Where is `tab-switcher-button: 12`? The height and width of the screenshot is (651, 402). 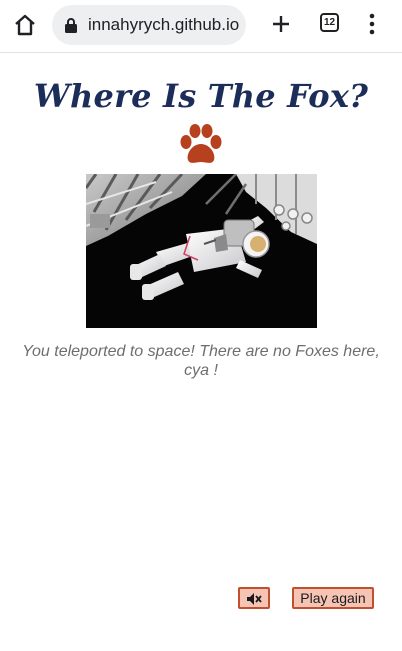 tab-switcher-button: 12 is located at coordinates (329, 22).